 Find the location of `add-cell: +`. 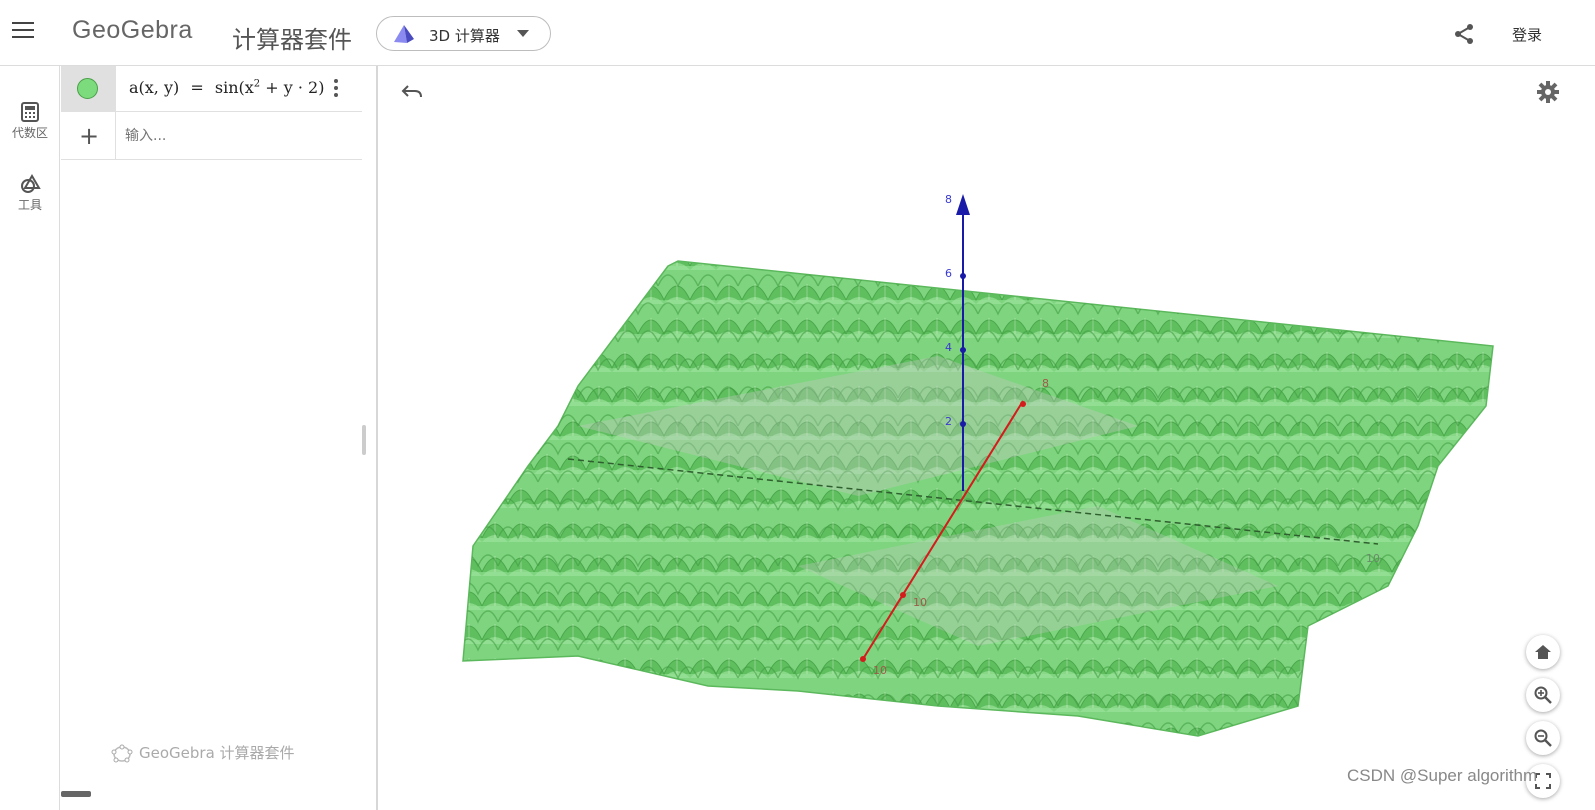

add-cell: + is located at coordinates (88, 136).